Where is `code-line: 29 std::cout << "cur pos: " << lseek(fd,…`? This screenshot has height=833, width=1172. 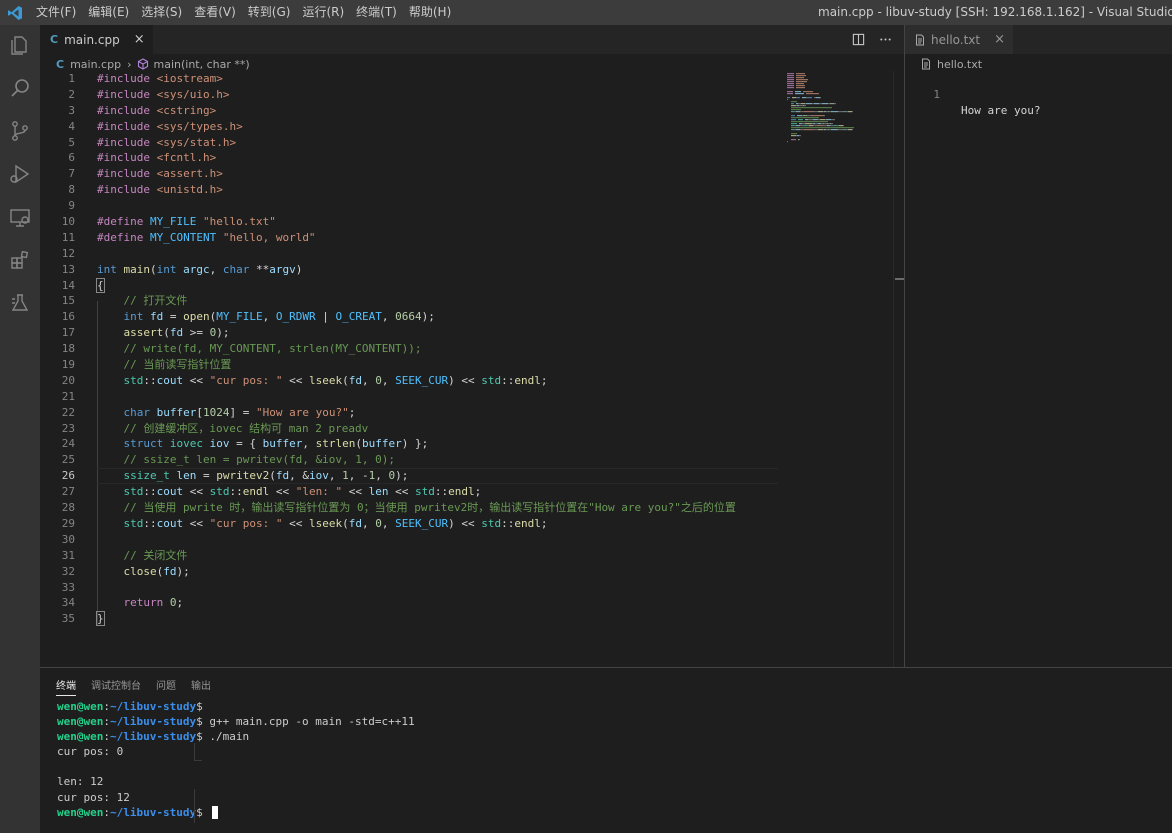 code-line: 29 std::cout << "cur pos: " << lseek(fd,… is located at coordinates (412, 524).